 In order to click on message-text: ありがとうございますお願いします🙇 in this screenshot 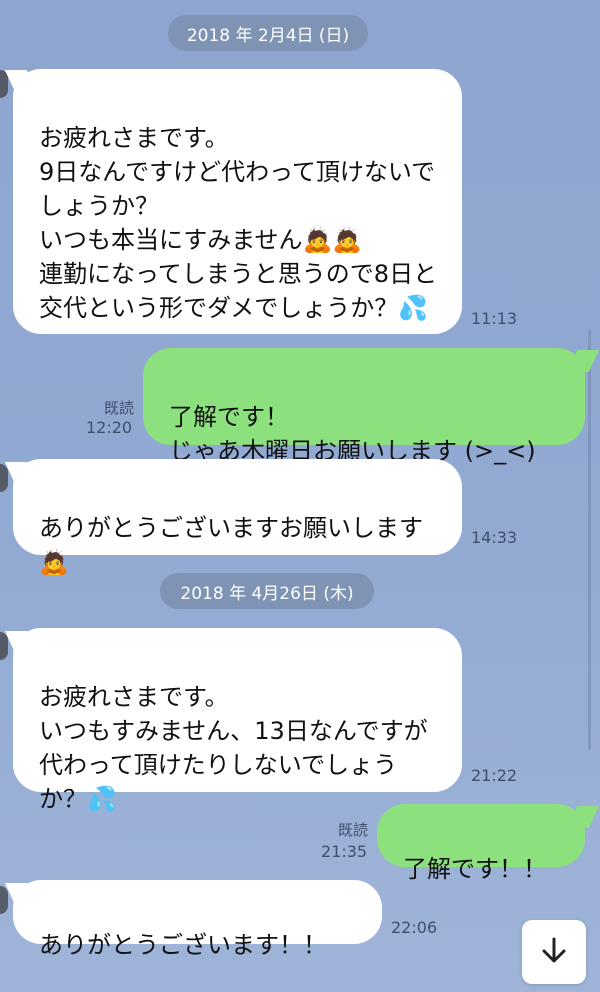, I will do `click(231, 545)`.